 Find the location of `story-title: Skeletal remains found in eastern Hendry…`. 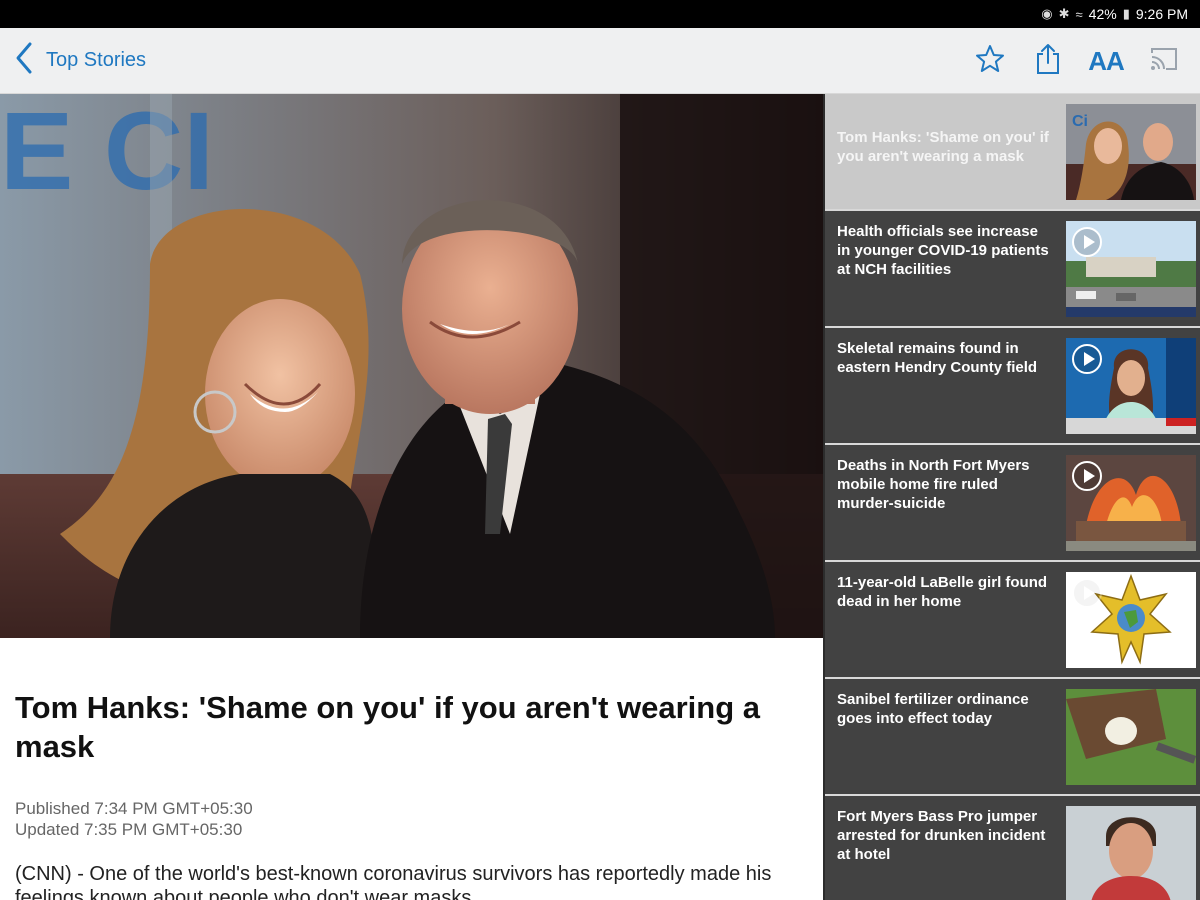

story-title: Skeletal remains found in eastern Hendry… is located at coordinates (937, 358).